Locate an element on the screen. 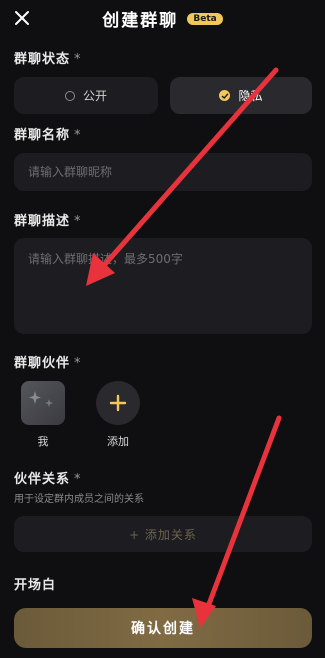 The image size is (325, 658). group-description-textarea: 请输入群聊描述，最多500字 is located at coordinates (163, 286).